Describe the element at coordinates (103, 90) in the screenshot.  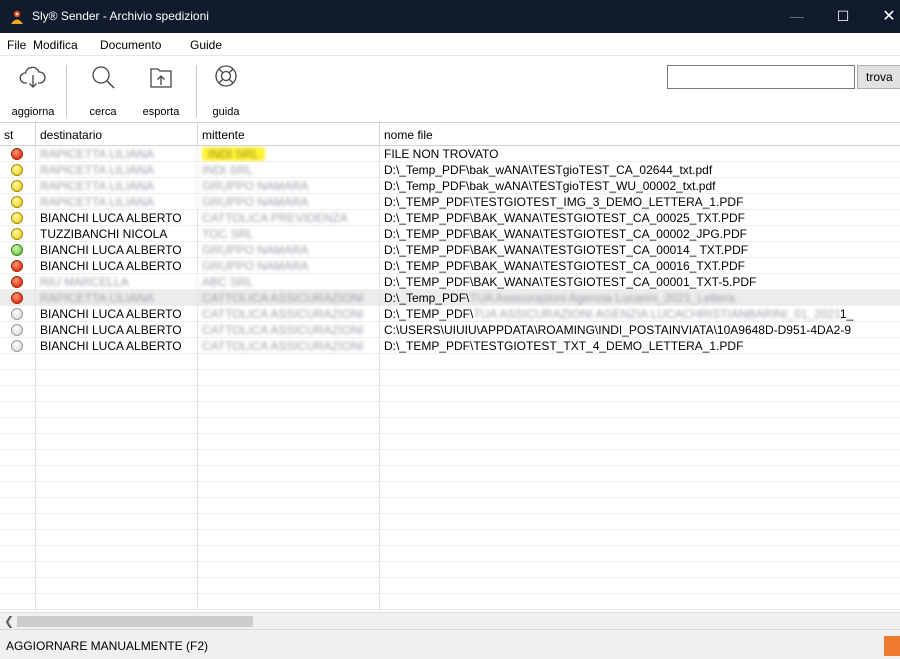
I see `search-button: cerca` at that location.